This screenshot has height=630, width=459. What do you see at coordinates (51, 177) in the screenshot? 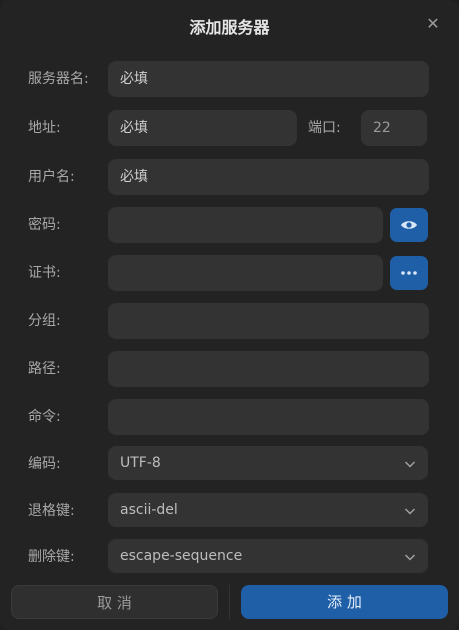
I see `username-label: 用户名:` at bounding box center [51, 177].